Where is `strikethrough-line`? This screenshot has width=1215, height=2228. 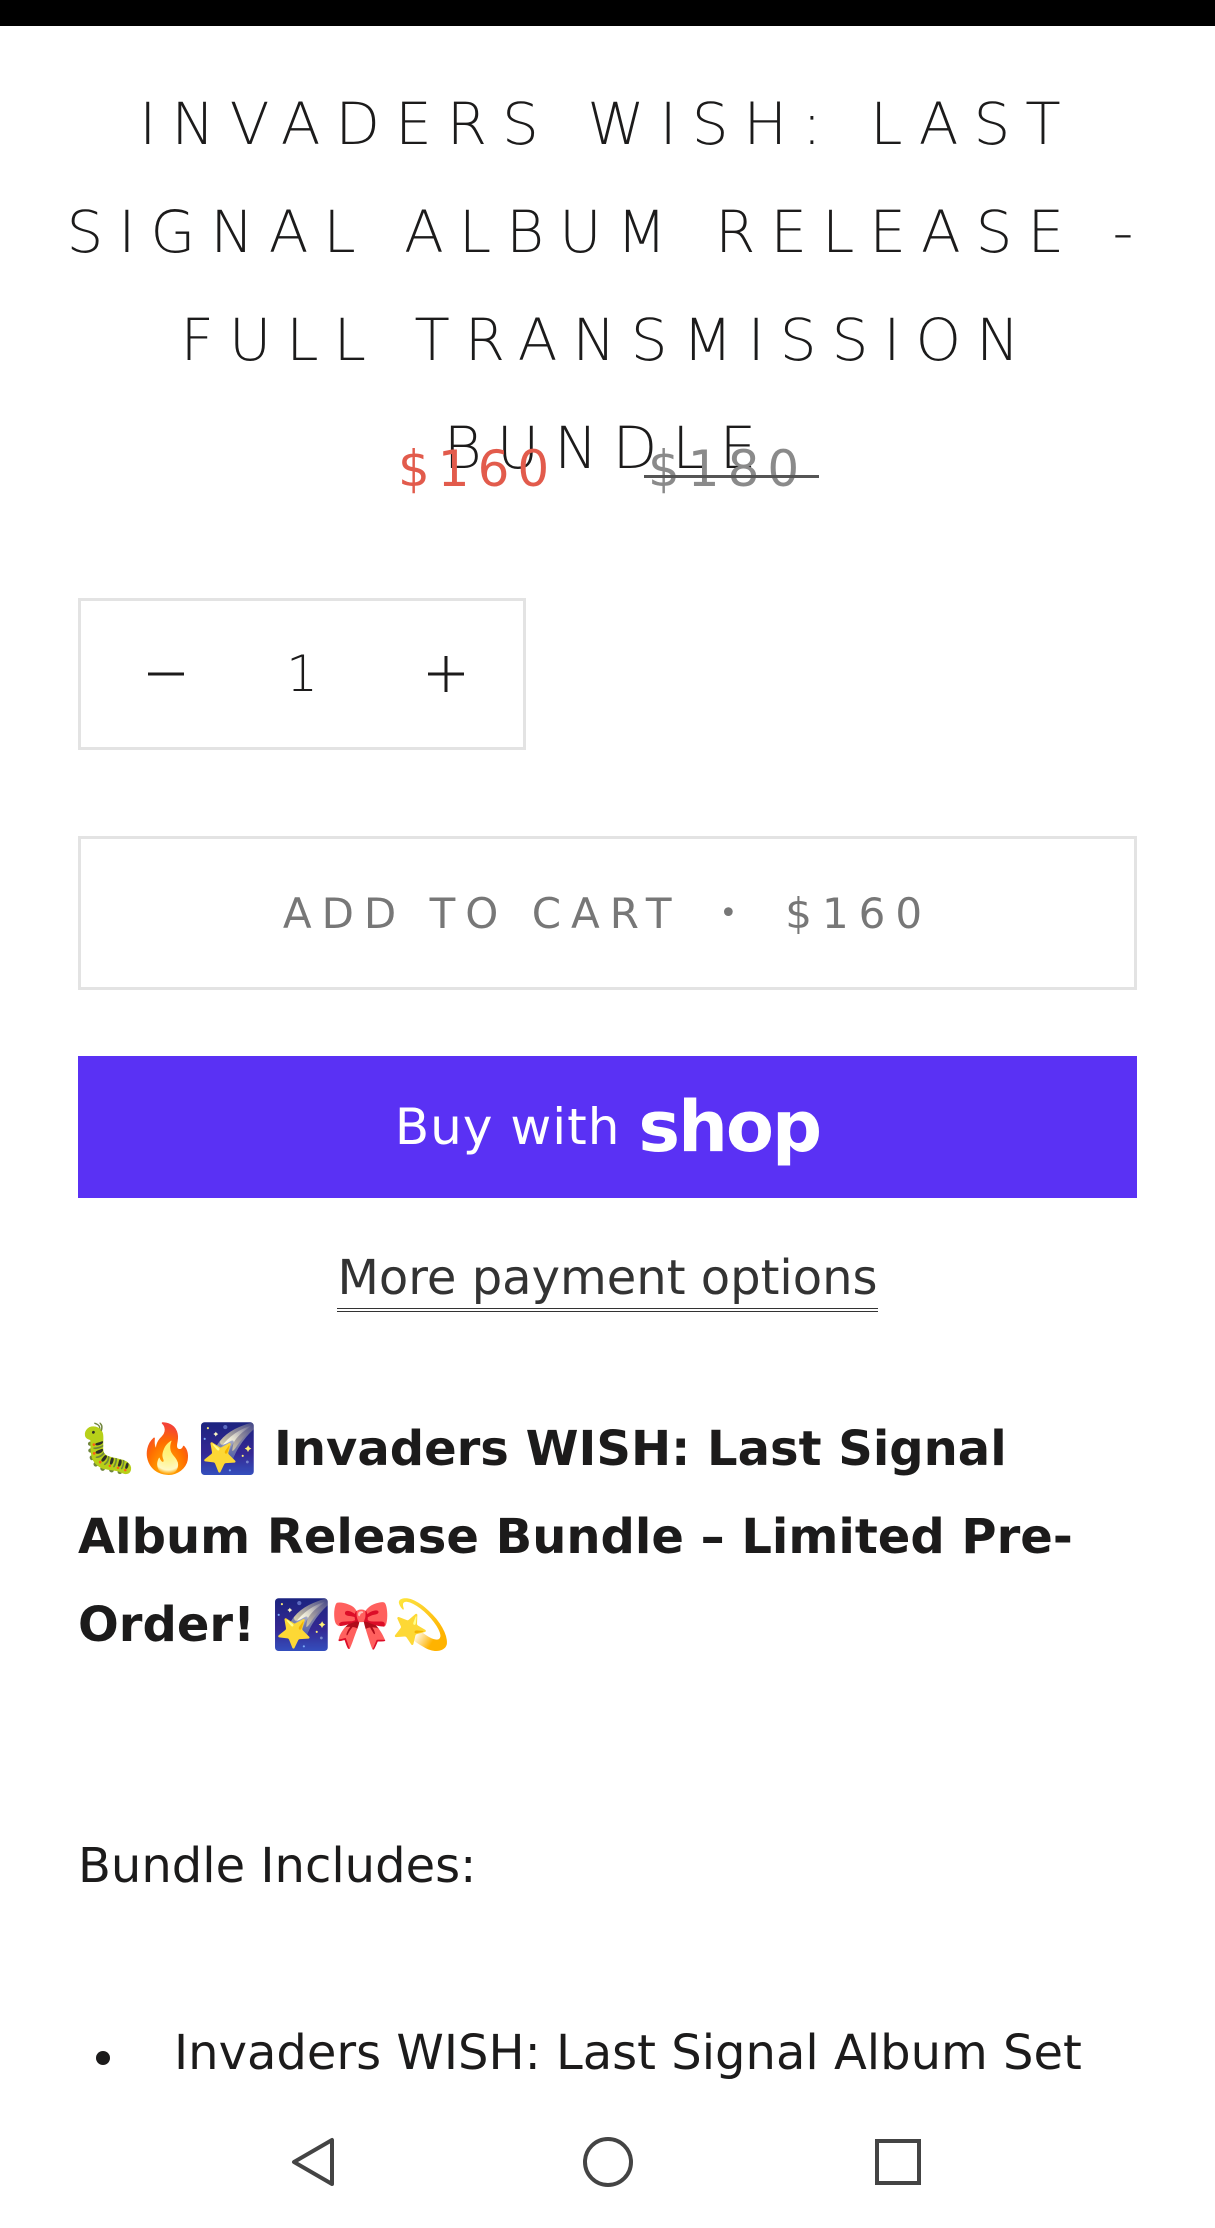
strikethrough-line is located at coordinates (732, 476).